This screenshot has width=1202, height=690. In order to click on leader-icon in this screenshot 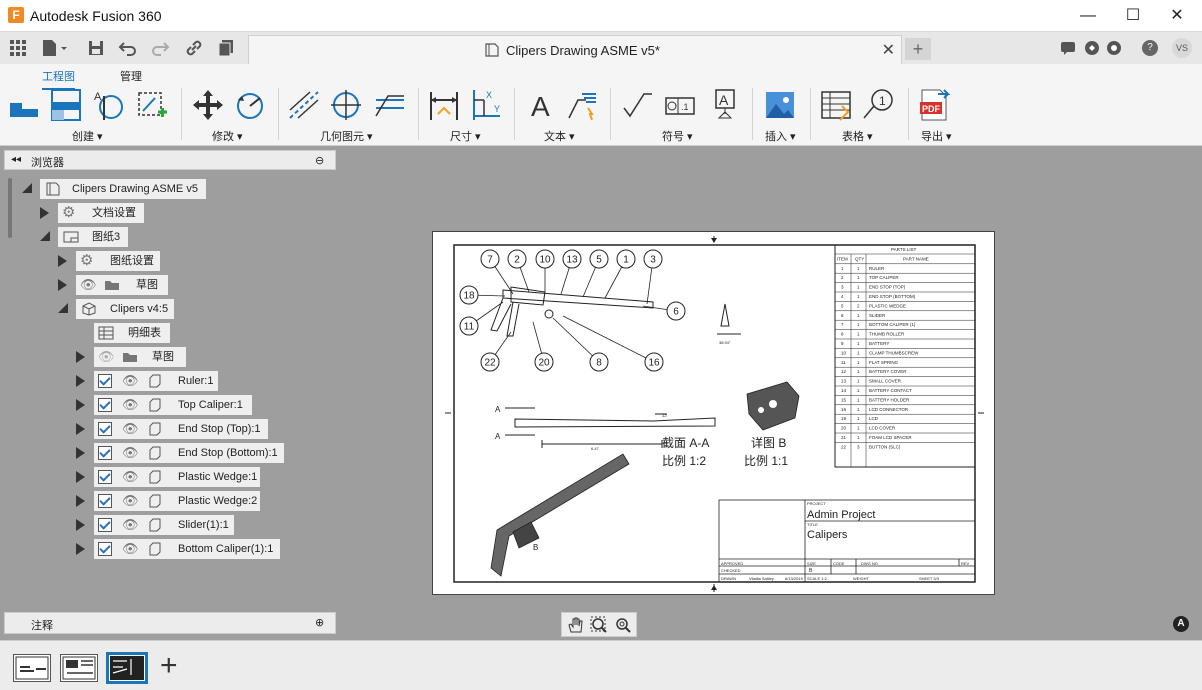, I will do `click(582, 105)`.